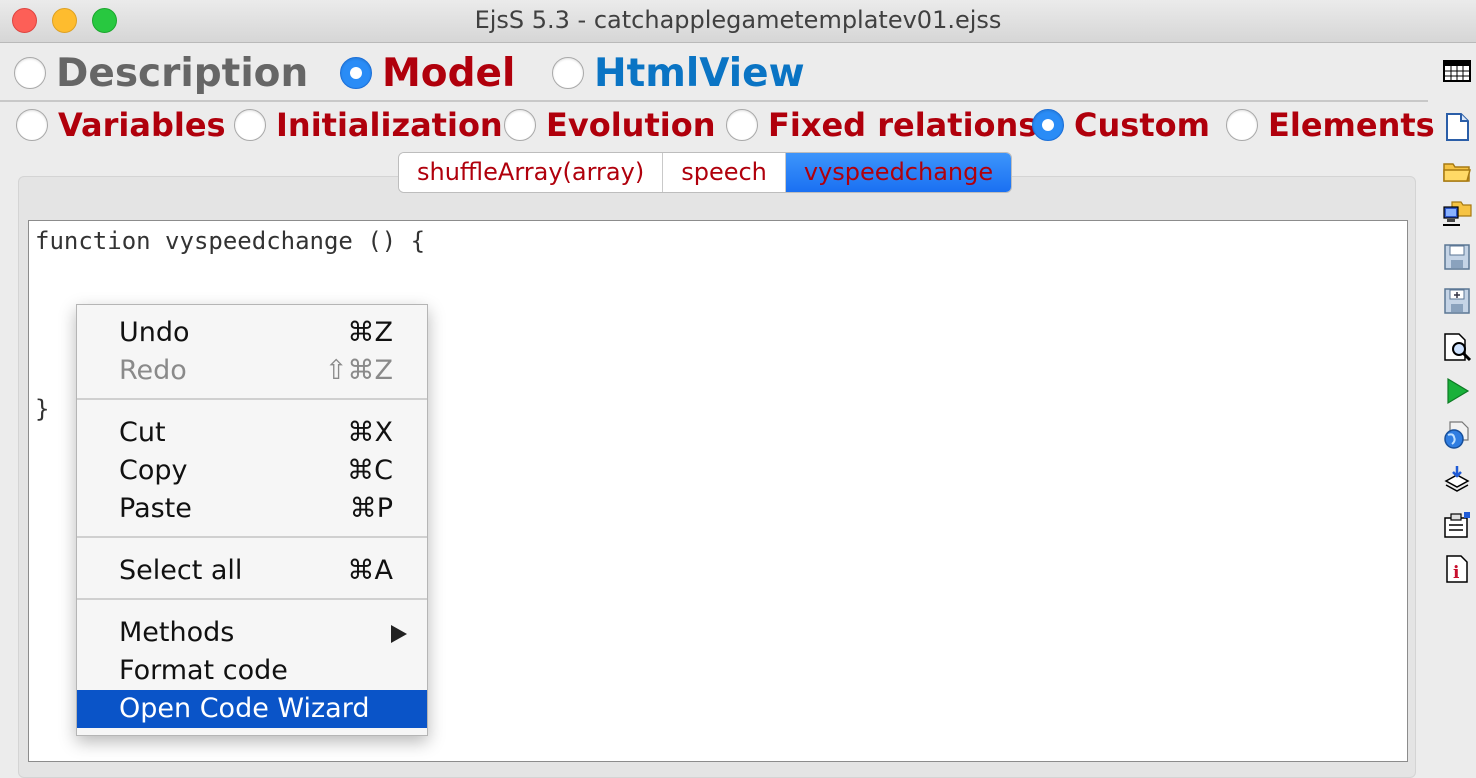 This screenshot has width=1476, height=778. Describe the element at coordinates (370, 432) in the screenshot. I see `menu-item-cut-shortcut: ⌘X` at that location.